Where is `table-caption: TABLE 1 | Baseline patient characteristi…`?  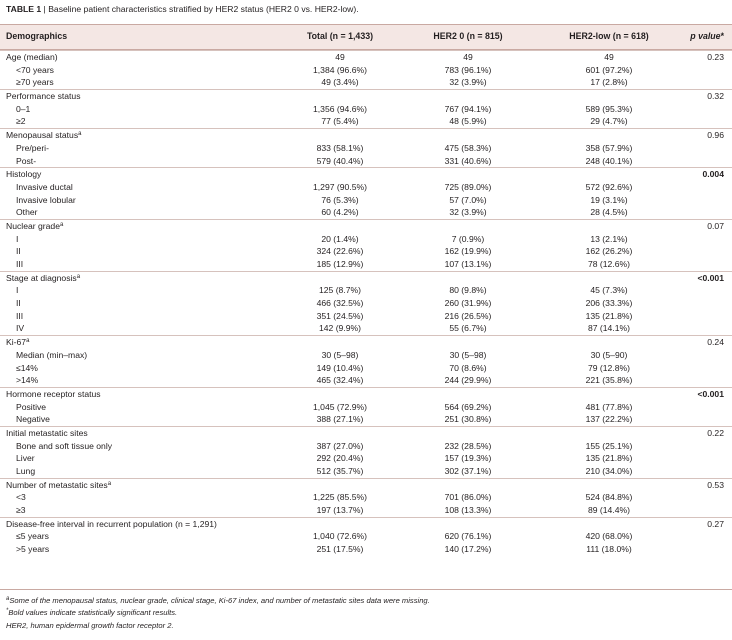
table-caption: TABLE 1 | Baseline patient characteristi… is located at coordinates (182, 9).